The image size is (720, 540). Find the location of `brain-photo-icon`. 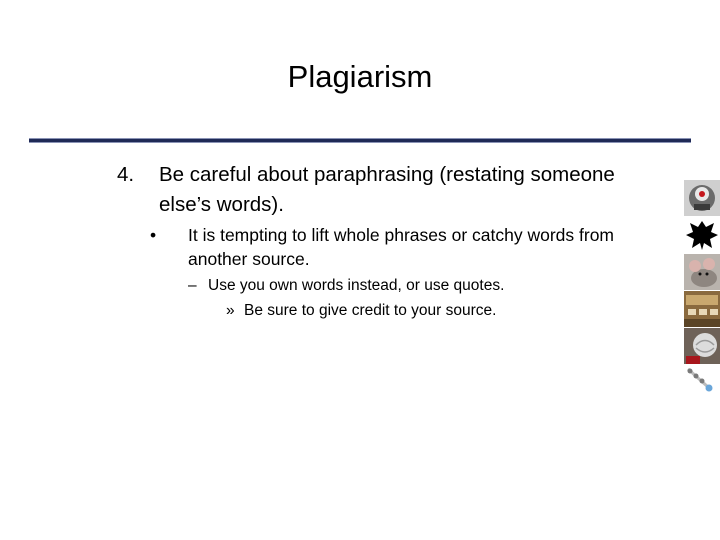

brain-photo-icon is located at coordinates (702, 346).